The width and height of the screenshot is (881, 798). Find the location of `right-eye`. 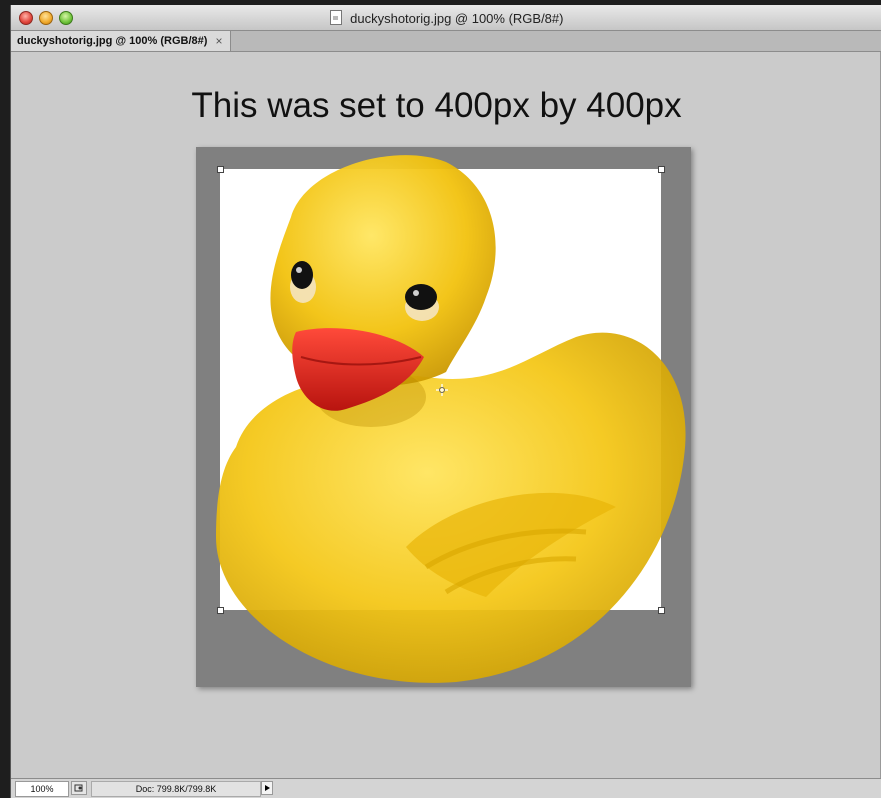

right-eye is located at coordinates (421, 297).